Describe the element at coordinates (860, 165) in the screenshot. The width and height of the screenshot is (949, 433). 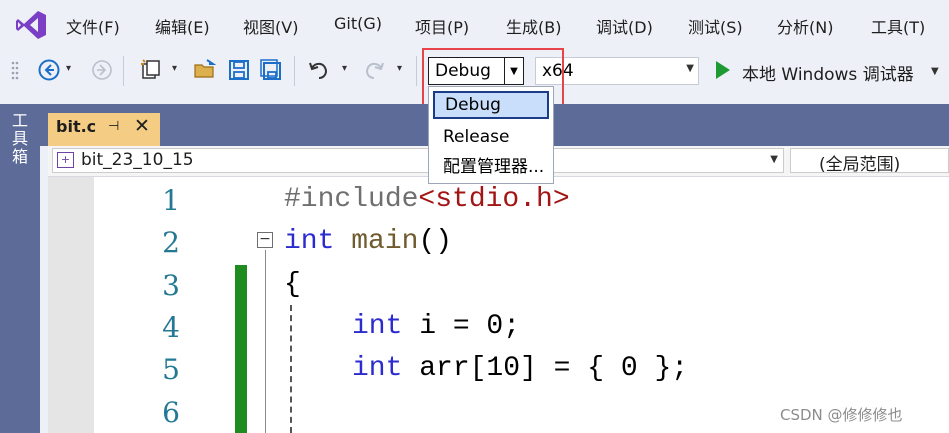
I see `global-scope-value: (全局范围)` at that location.